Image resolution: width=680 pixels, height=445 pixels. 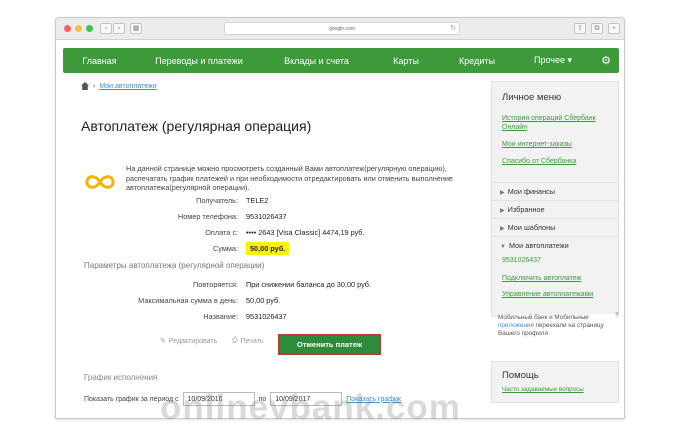 I want to click on param-label: Название:, so click(x=220, y=316).